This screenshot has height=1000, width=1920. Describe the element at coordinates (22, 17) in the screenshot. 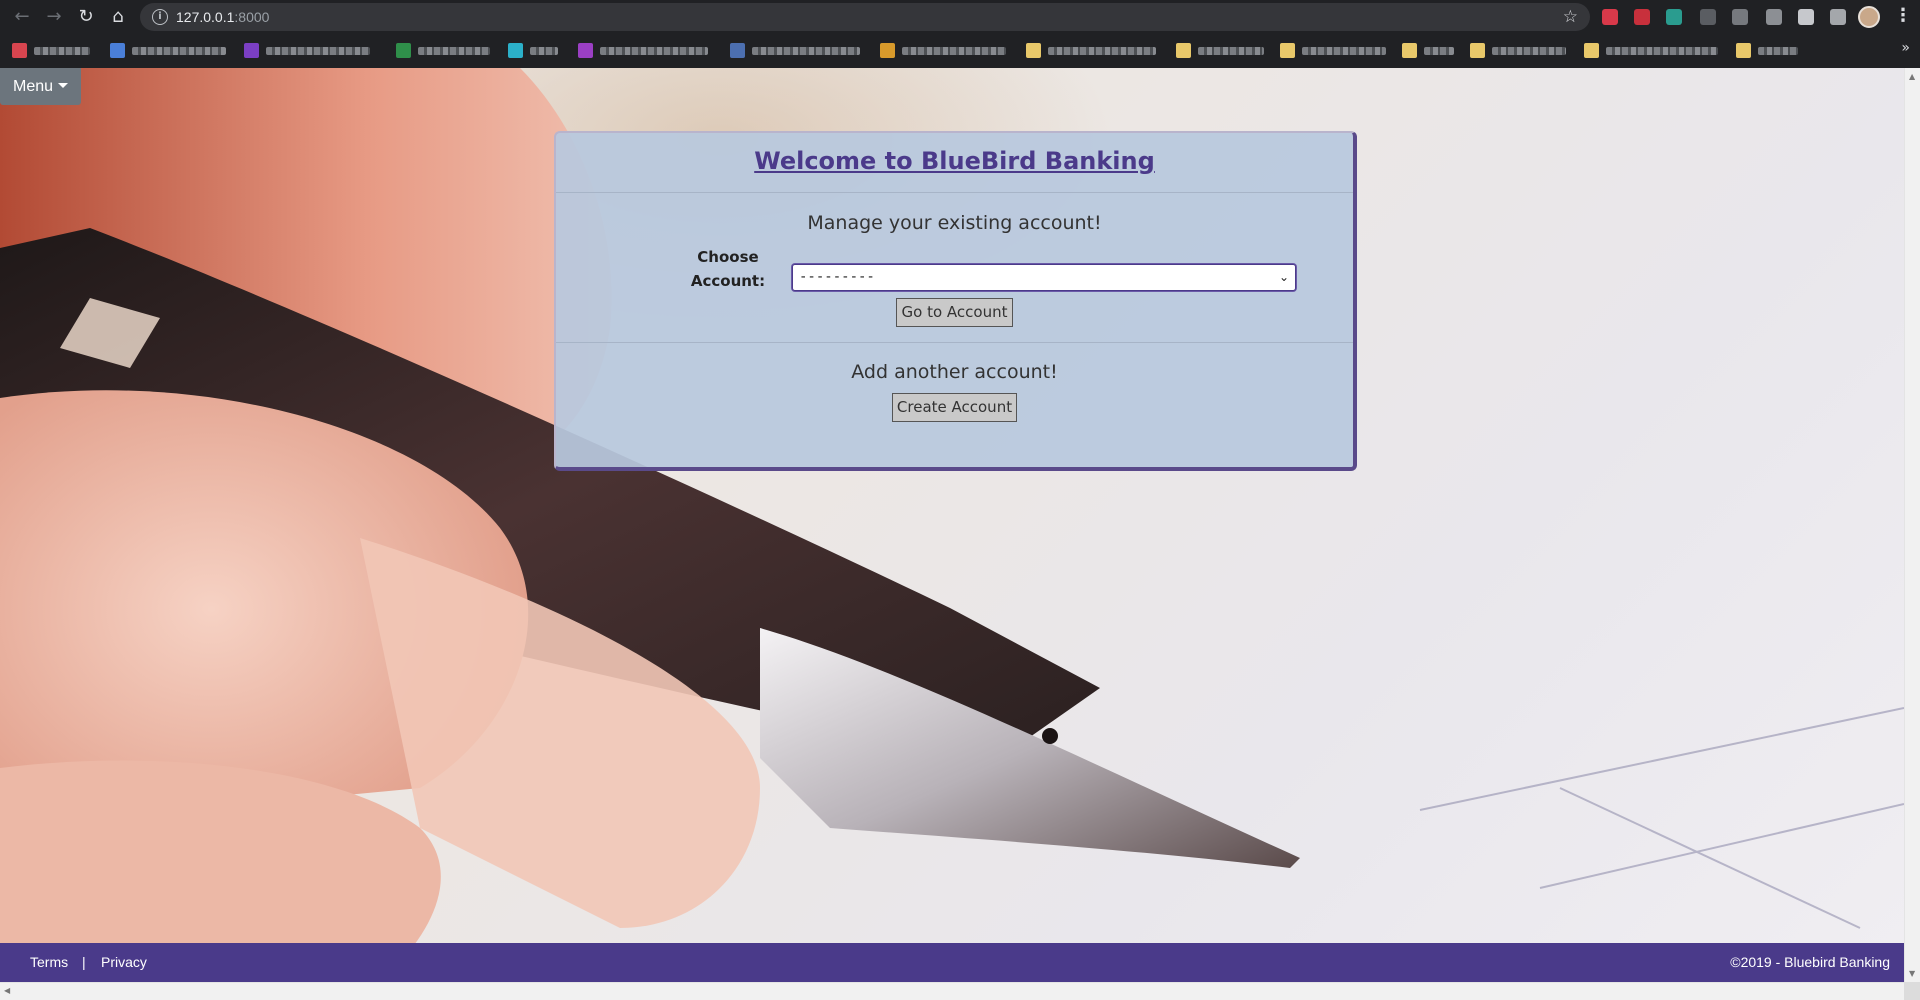

I see `back-icon: ←` at that location.